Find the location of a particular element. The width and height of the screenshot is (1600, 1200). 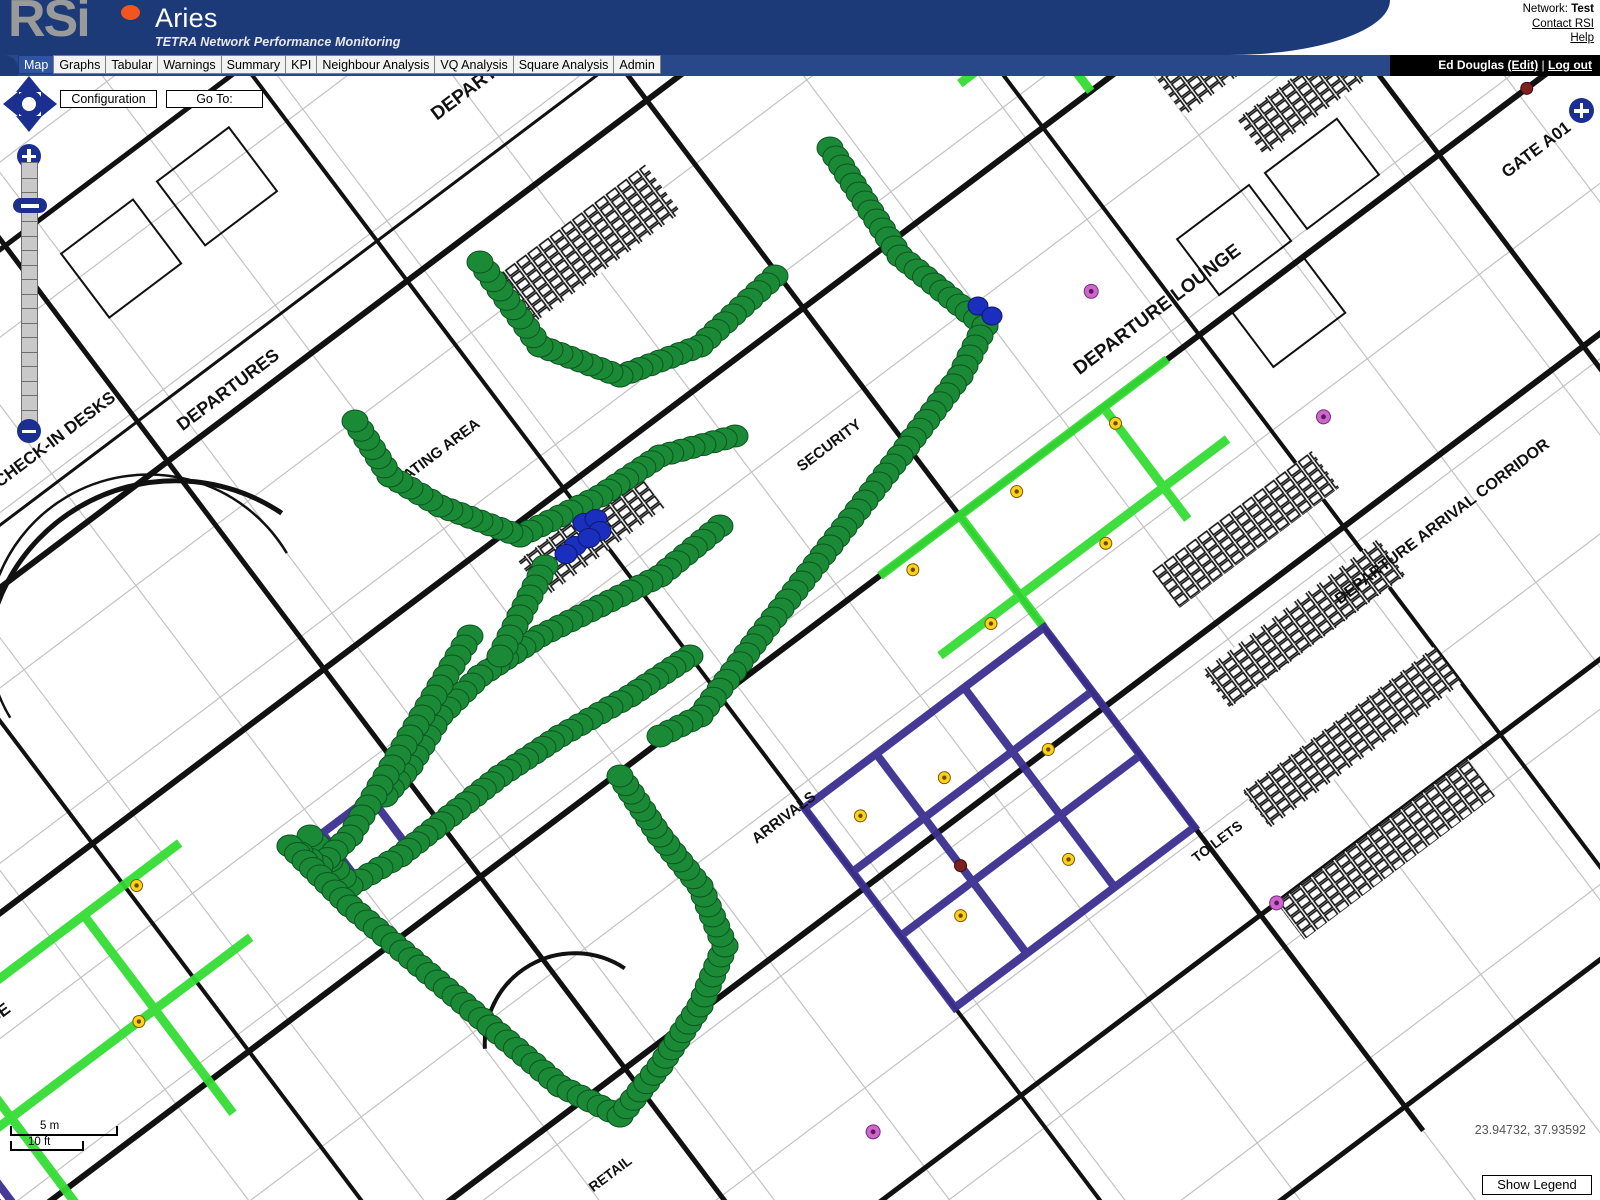

tab-graphs: Graphs is located at coordinates (80, 64).